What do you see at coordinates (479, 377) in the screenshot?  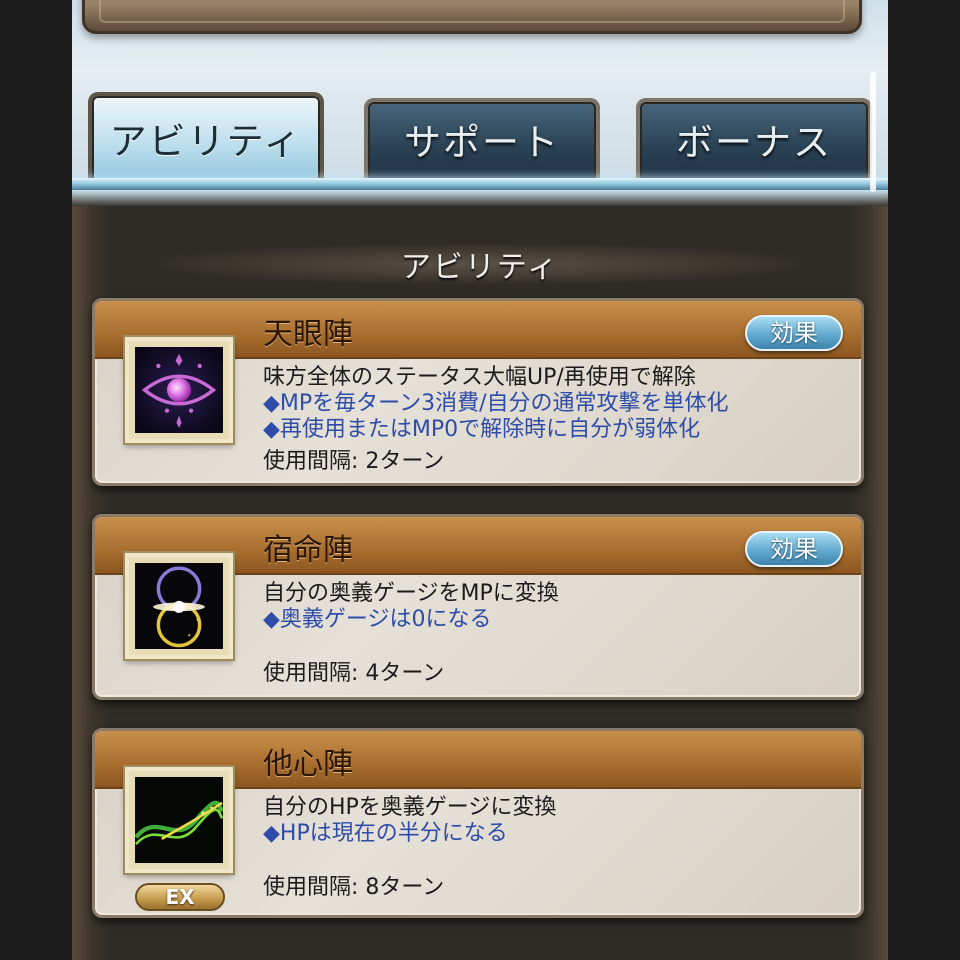 I see `description-line: 味方全体のステータス大幅UP/再使用で解除` at bounding box center [479, 377].